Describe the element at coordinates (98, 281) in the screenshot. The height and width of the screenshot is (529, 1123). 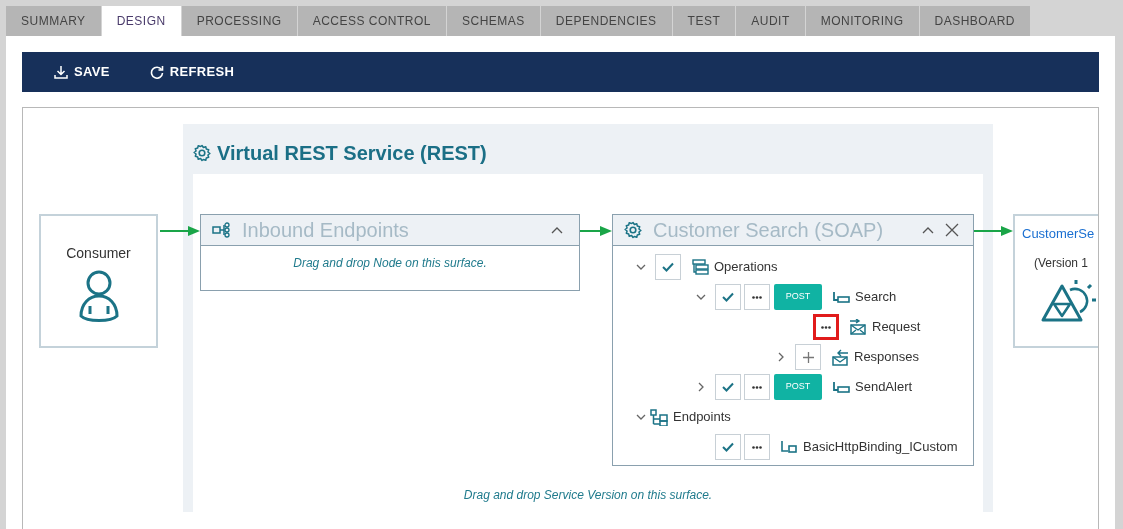
I see `consumer-node: Consumer` at that location.